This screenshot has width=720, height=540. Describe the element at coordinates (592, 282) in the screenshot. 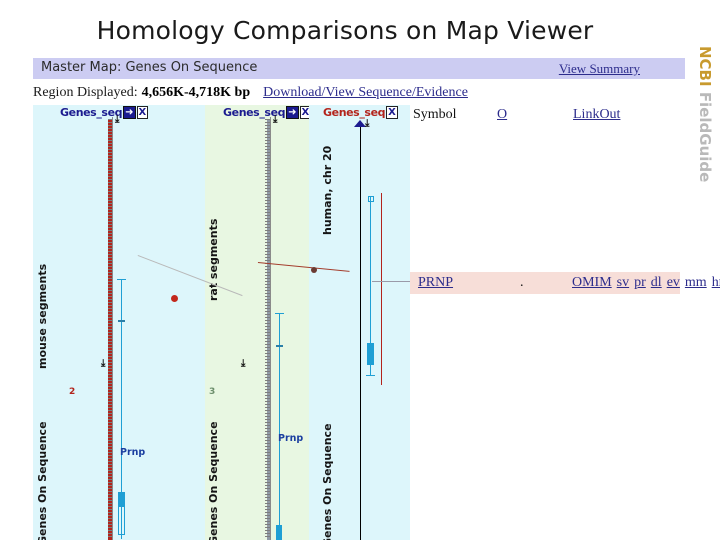

I see `linkout-omim: OMIM` at that location.